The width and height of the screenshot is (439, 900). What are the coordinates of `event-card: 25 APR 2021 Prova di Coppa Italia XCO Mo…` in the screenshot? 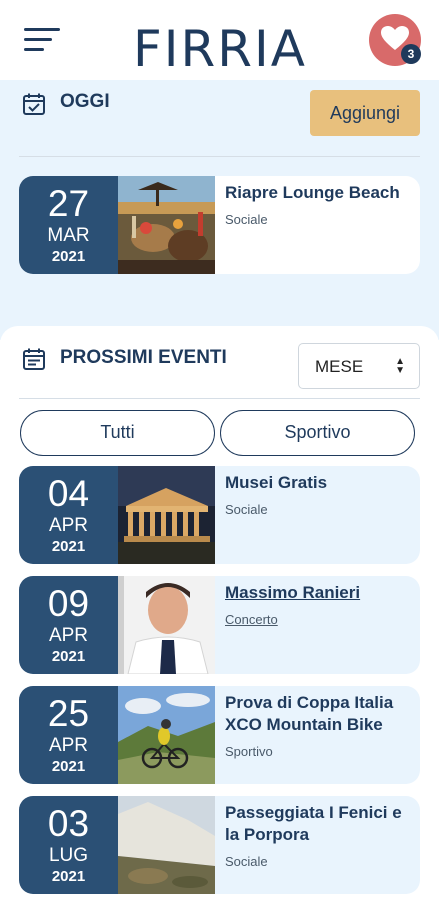 It's located at (219, 735).